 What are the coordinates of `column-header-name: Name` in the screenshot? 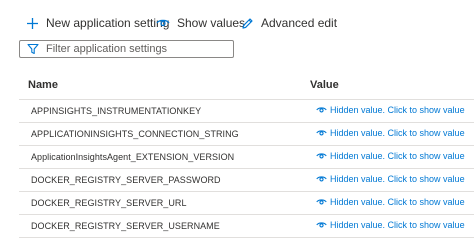 It's located at (43, 85).